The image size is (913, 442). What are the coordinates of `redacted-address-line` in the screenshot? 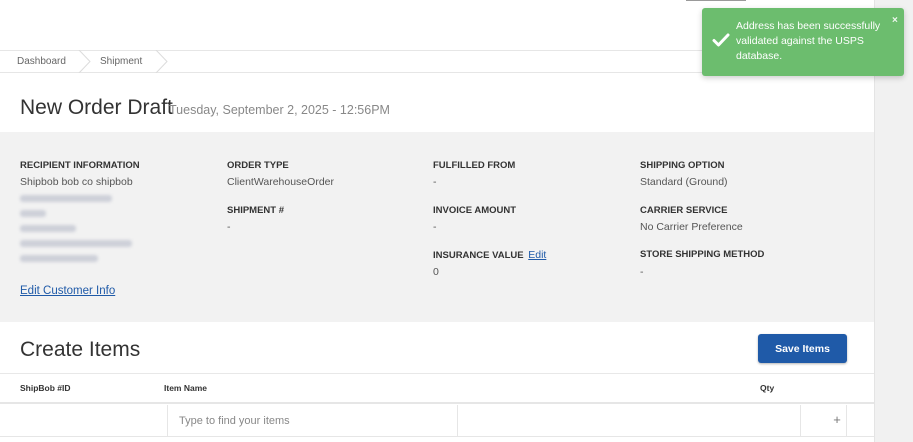 It's located at (66, 198).